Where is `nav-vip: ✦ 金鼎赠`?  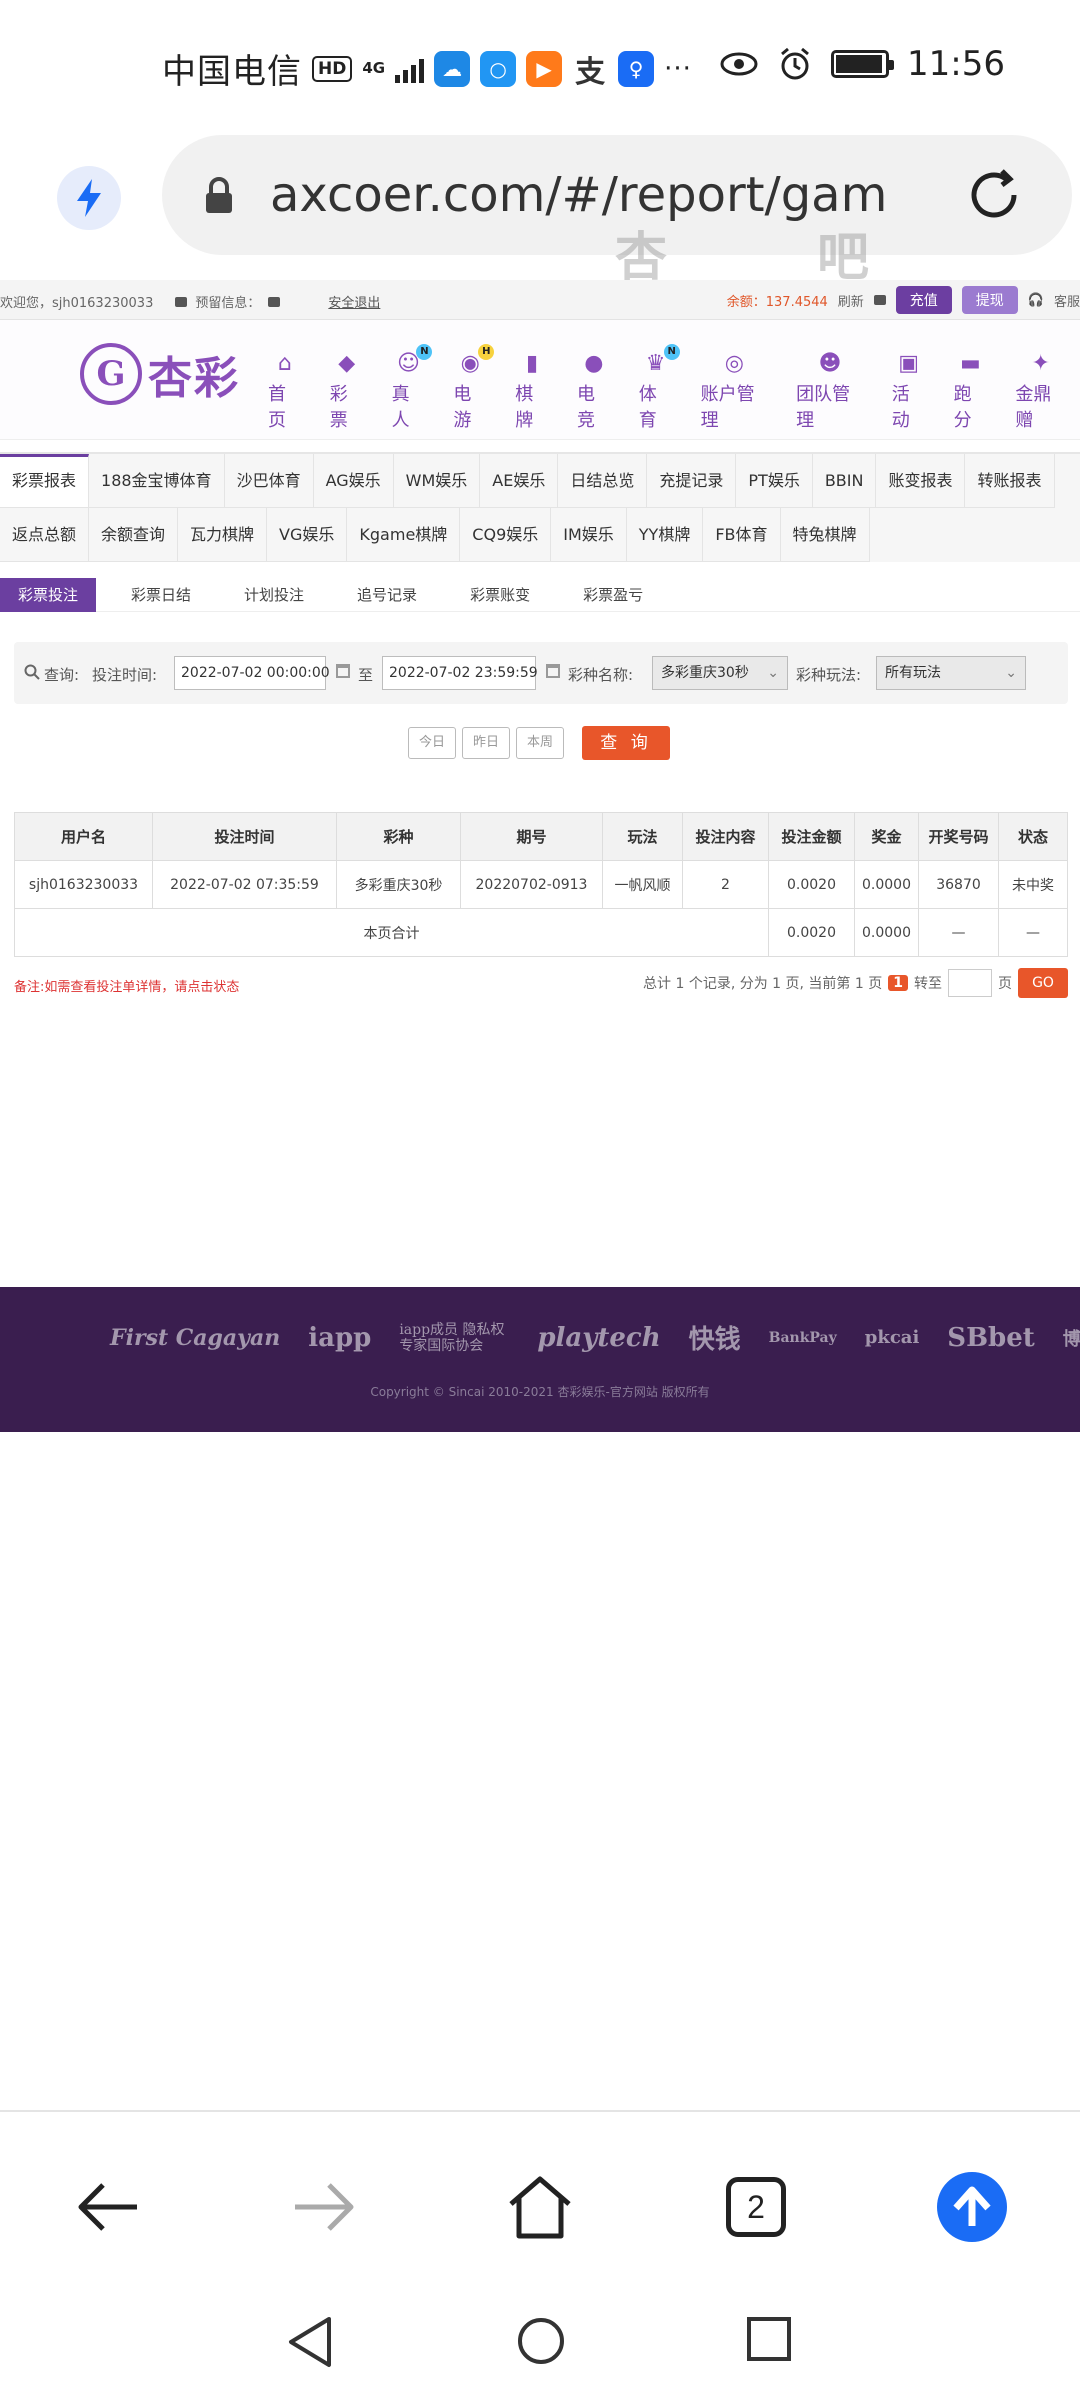
nav-vip: ✦ 金鼎赠 is located at coordinates (1040, 391).